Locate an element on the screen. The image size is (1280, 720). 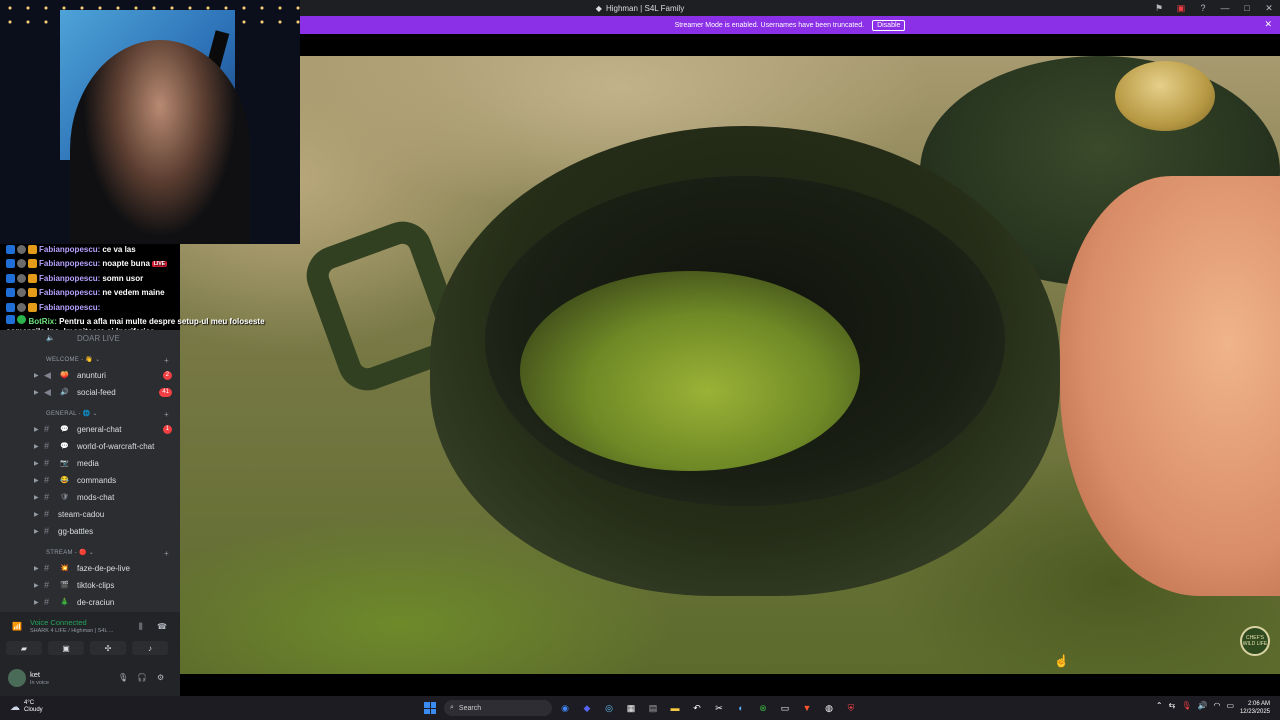
channel-name: tiktok-clips is located at coordinates (96, 585).